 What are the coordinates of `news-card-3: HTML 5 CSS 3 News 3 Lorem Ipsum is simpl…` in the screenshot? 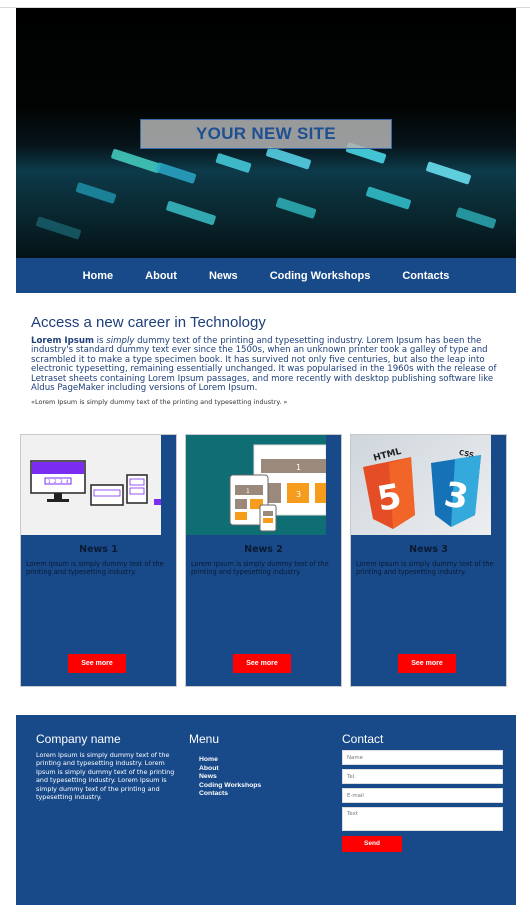 It's located at (428, 560).